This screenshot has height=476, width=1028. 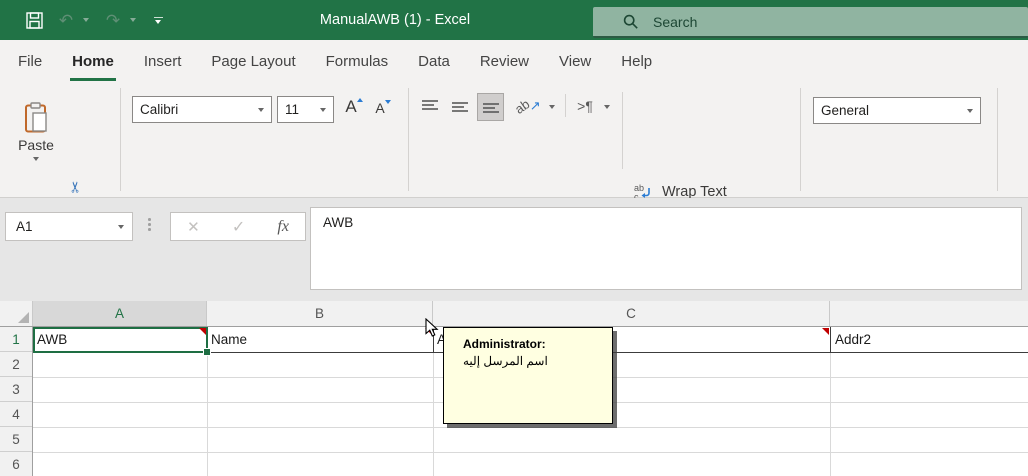 I want to click on text-direction-button: >¶, so click(x=585, y=106).